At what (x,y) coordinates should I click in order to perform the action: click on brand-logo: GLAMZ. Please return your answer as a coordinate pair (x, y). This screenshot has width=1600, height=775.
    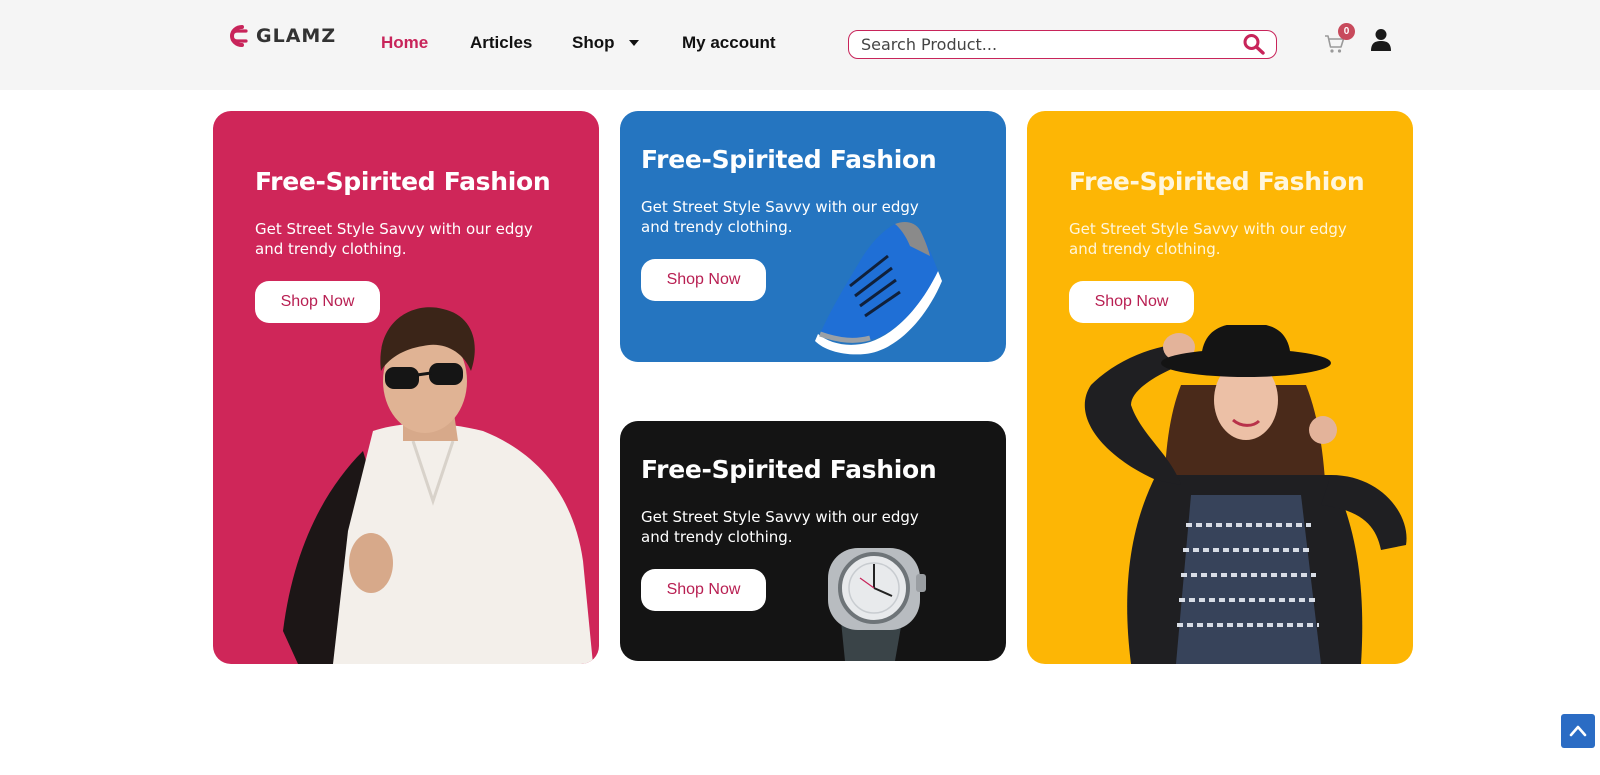
    Looking at the image, I should click on (280, 36).